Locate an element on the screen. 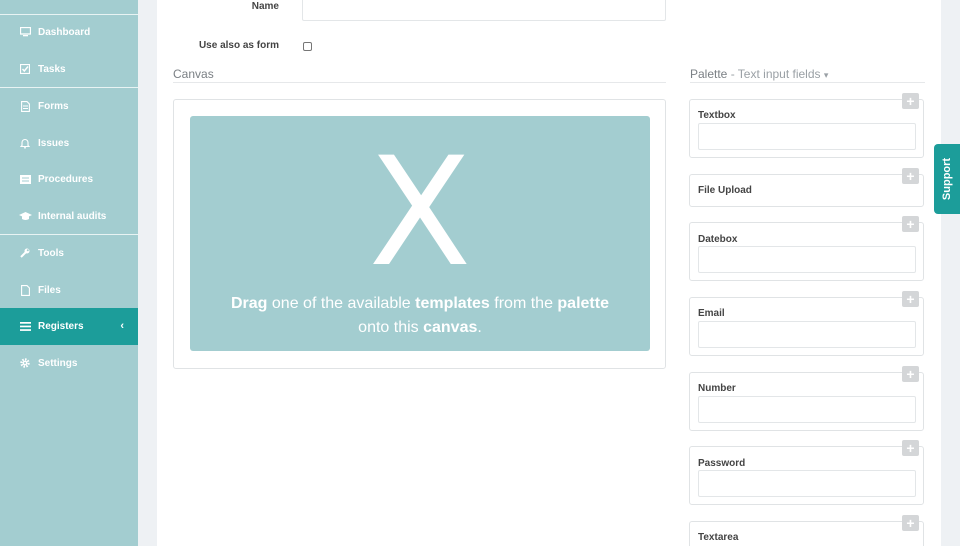  canvas-text: . is located at coordinates (479, 327).